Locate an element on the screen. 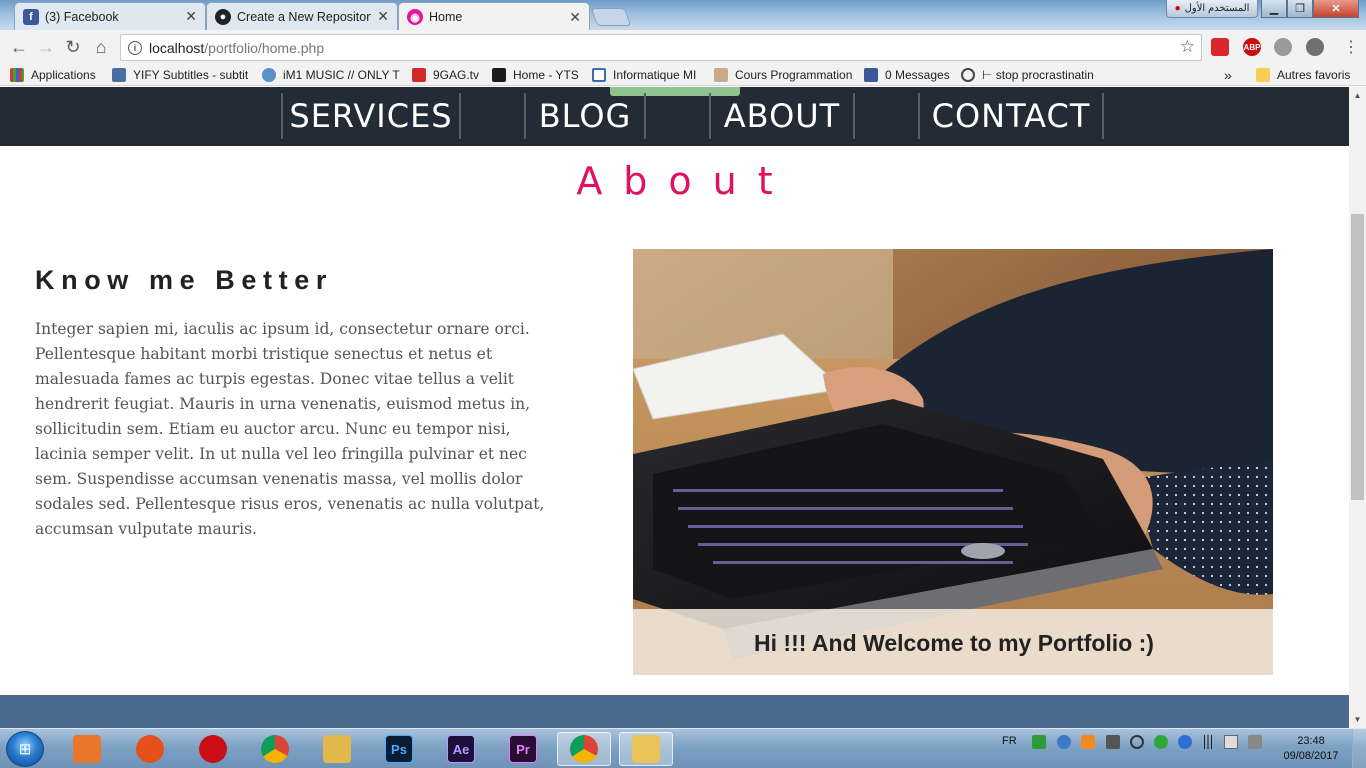 Image resolution: width=1366 pixels, height=768 pixels. pdf-extension-icon is located at coordinates (1220, 47).